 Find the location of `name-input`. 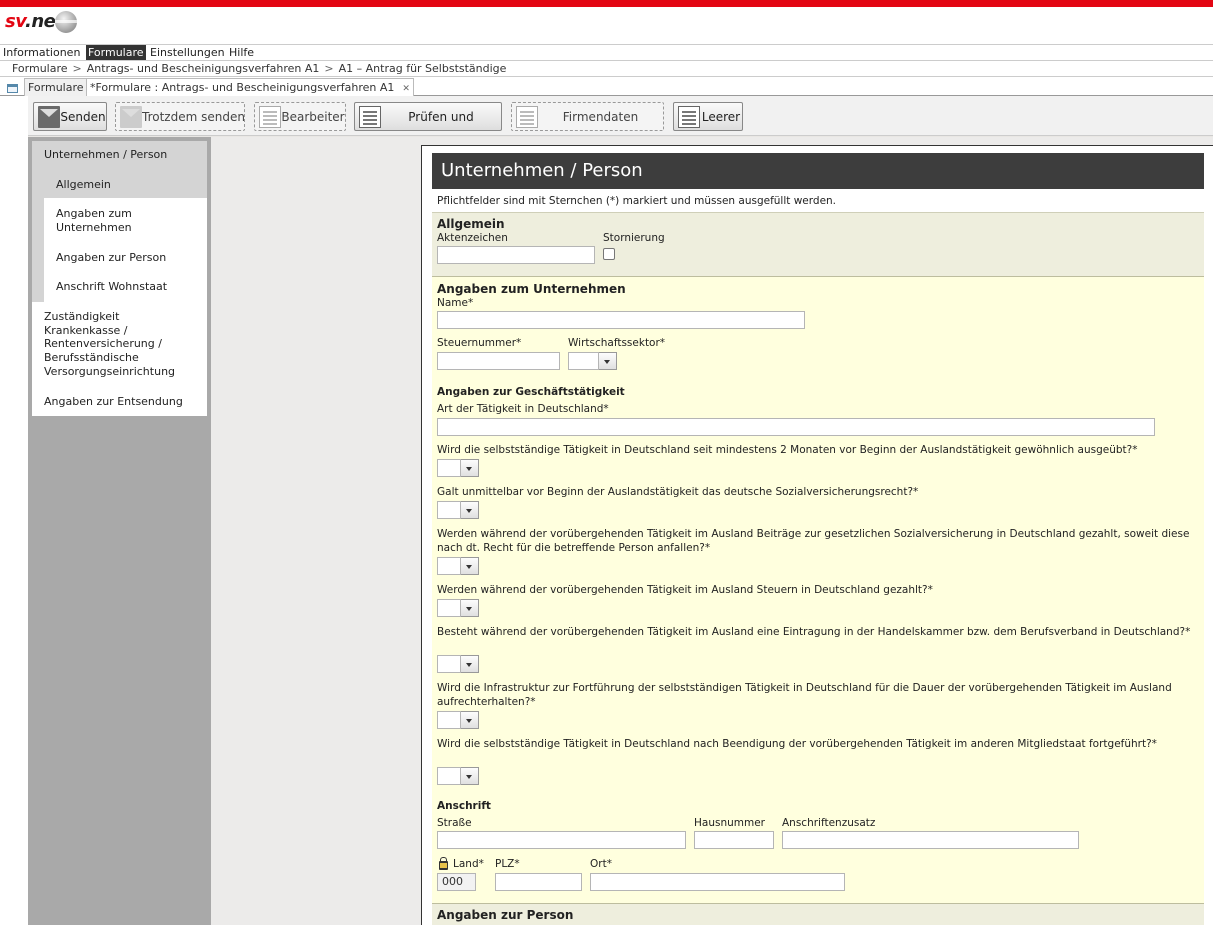

name-input is located at coordinates (621, 320).